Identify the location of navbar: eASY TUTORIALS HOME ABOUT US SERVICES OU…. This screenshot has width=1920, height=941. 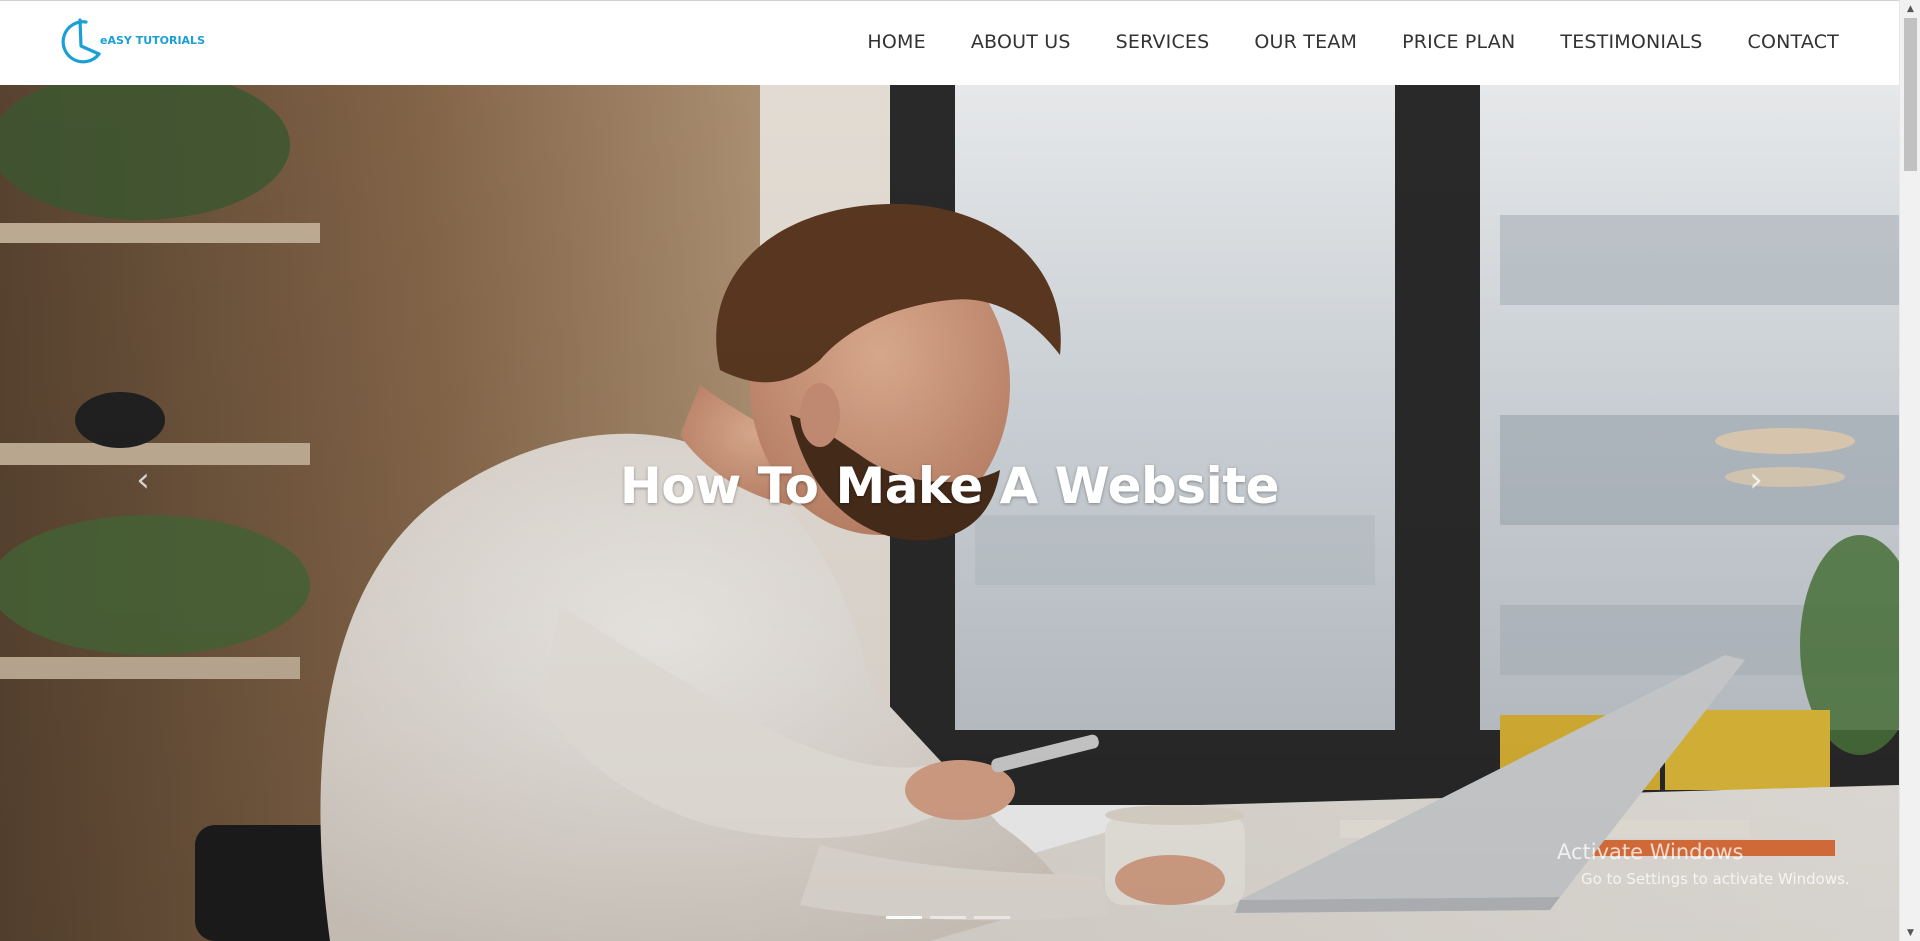
(949, 42).